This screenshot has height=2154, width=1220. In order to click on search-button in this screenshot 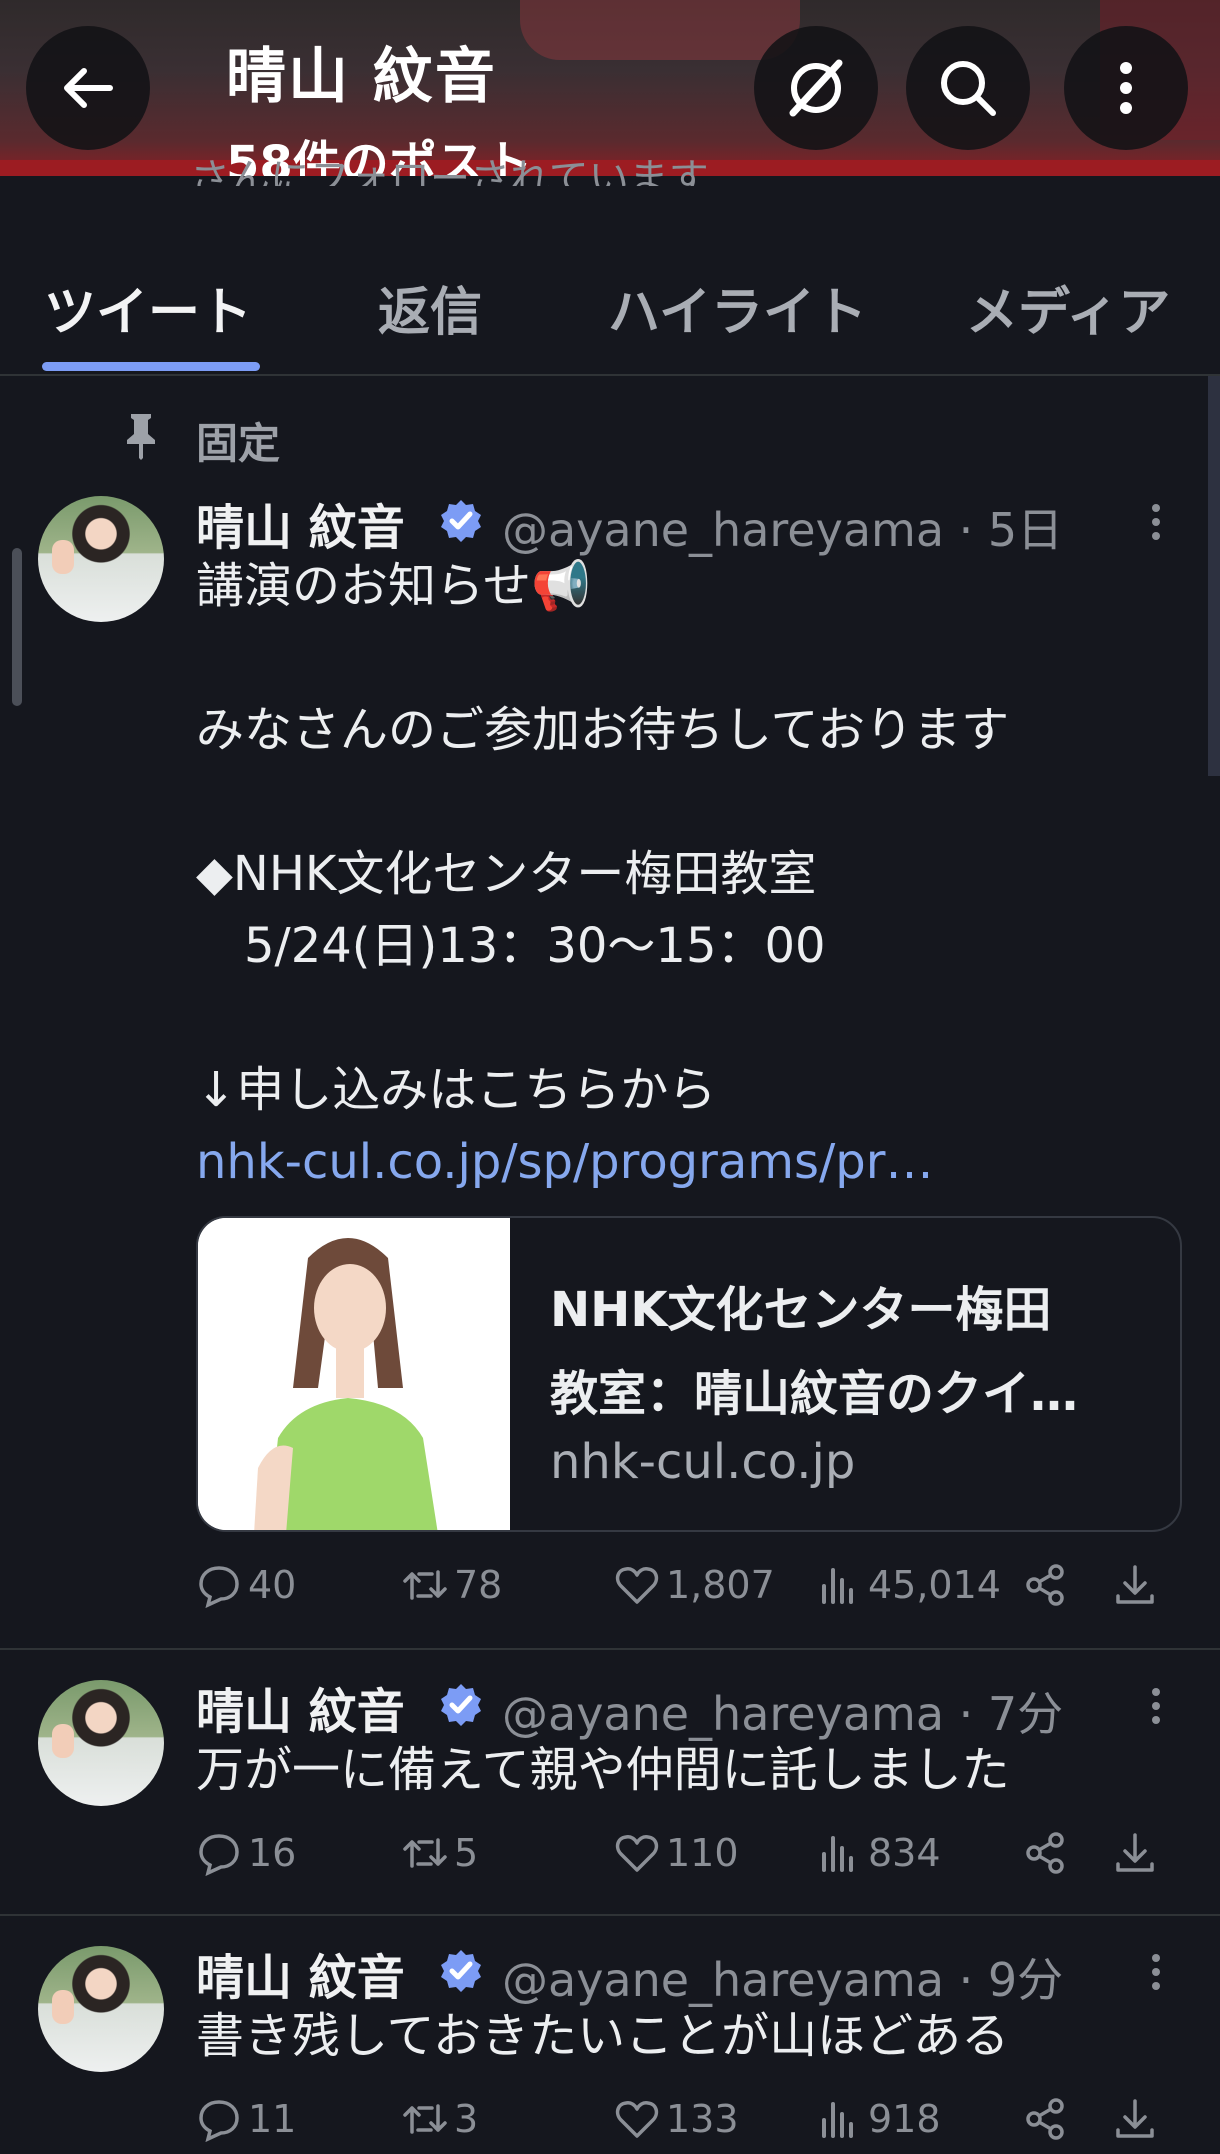, I will do `click(968, 88)`.